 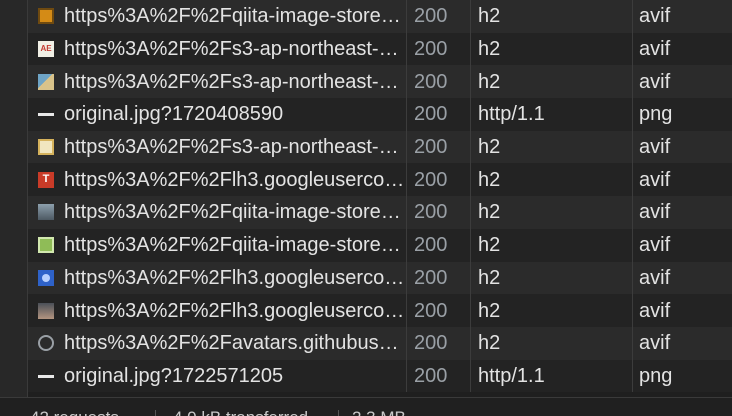 I want to click on left-gutter, so click(x=14, y=207).